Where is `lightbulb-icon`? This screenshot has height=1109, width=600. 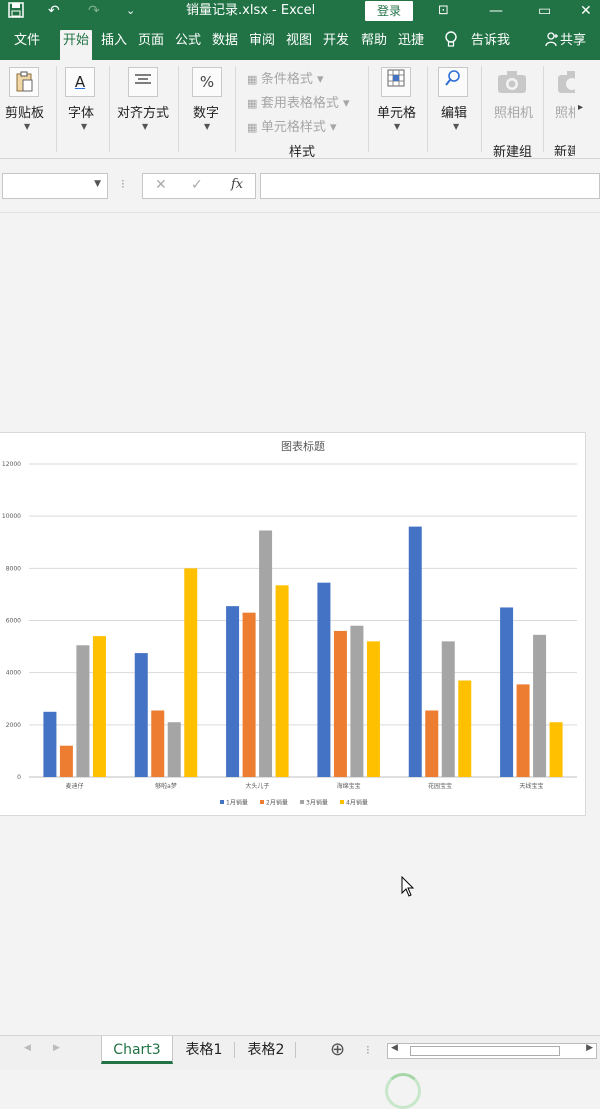
lightbulb-icon is located at coordinates (451, 41).